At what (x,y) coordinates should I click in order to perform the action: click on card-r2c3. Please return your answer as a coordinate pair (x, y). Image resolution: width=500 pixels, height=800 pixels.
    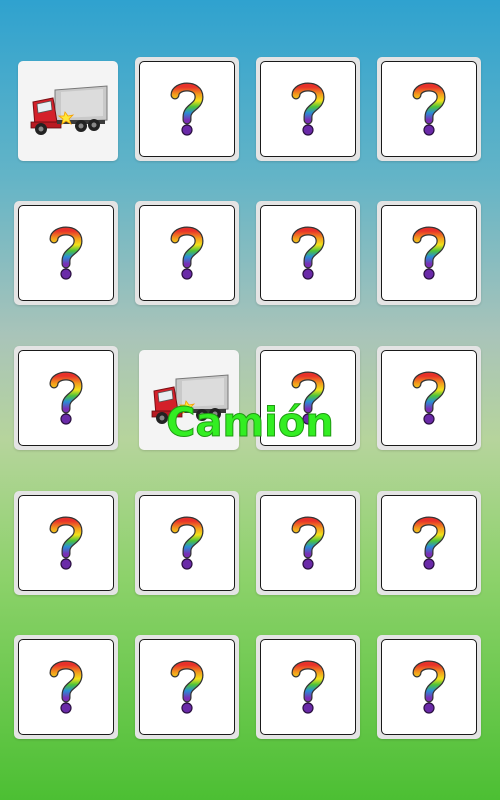
    Looking at the image, I should click on (308, 253).